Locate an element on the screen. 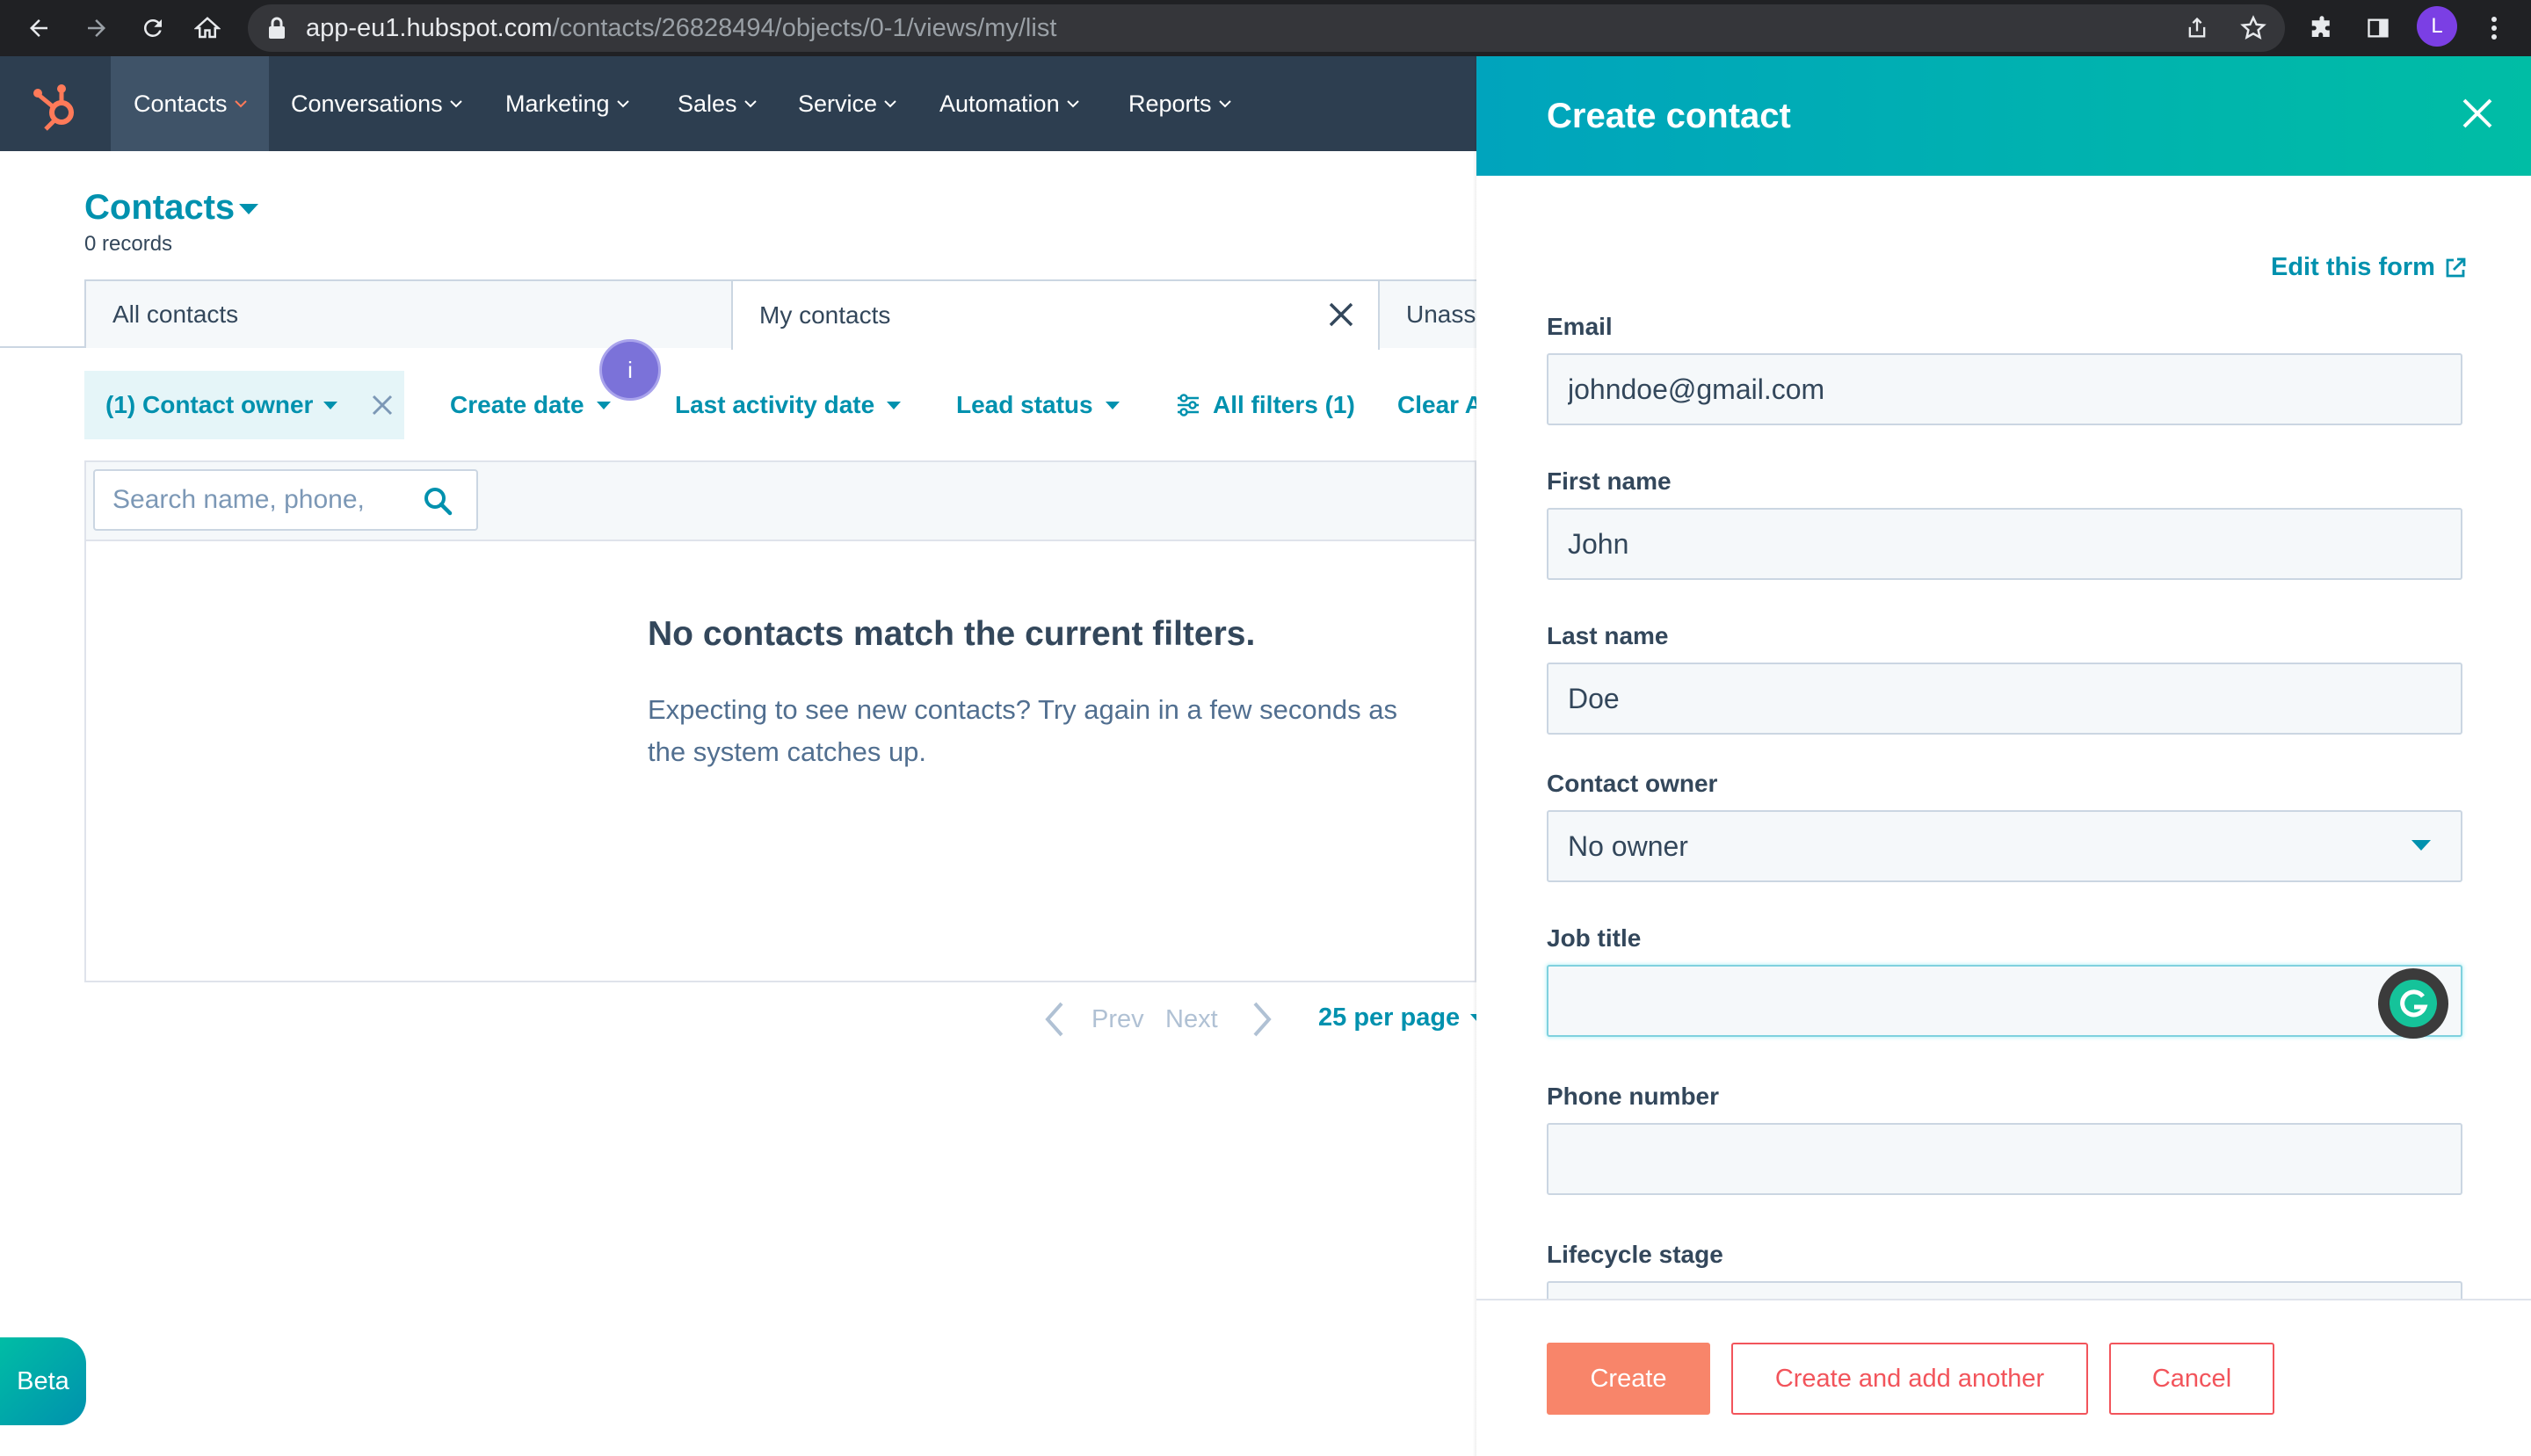 The height and width of the screenshot is (1456, 2531). clear-all-button: Clear A is located at coordinates (1437, 405).